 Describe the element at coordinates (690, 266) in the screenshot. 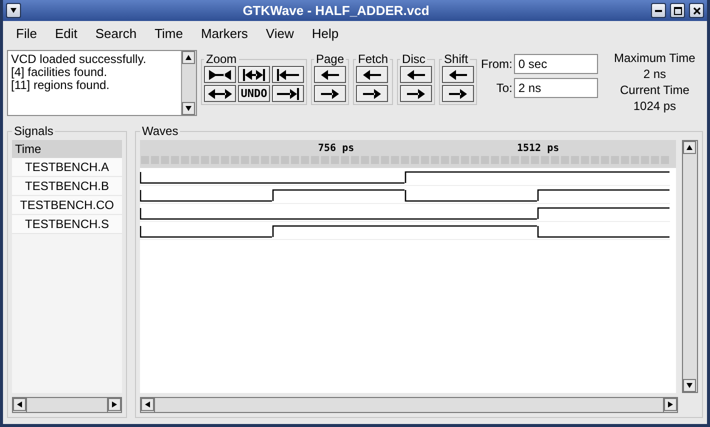

I see `vertical-scrollbar` at that location.